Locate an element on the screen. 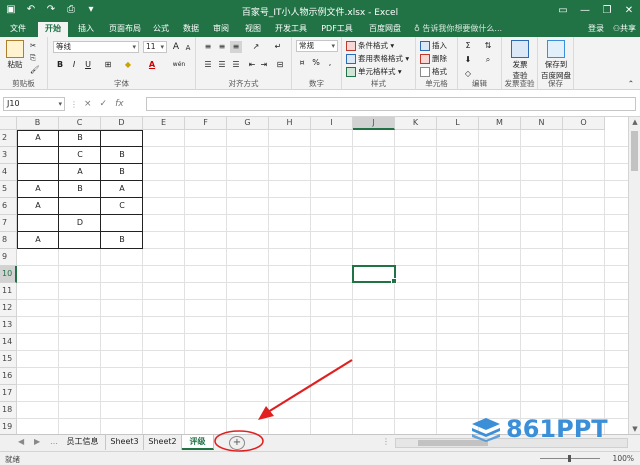 The height and width of the screenshot is (465, 640). close-icon: ✕ is located at coordinates (629, 10).